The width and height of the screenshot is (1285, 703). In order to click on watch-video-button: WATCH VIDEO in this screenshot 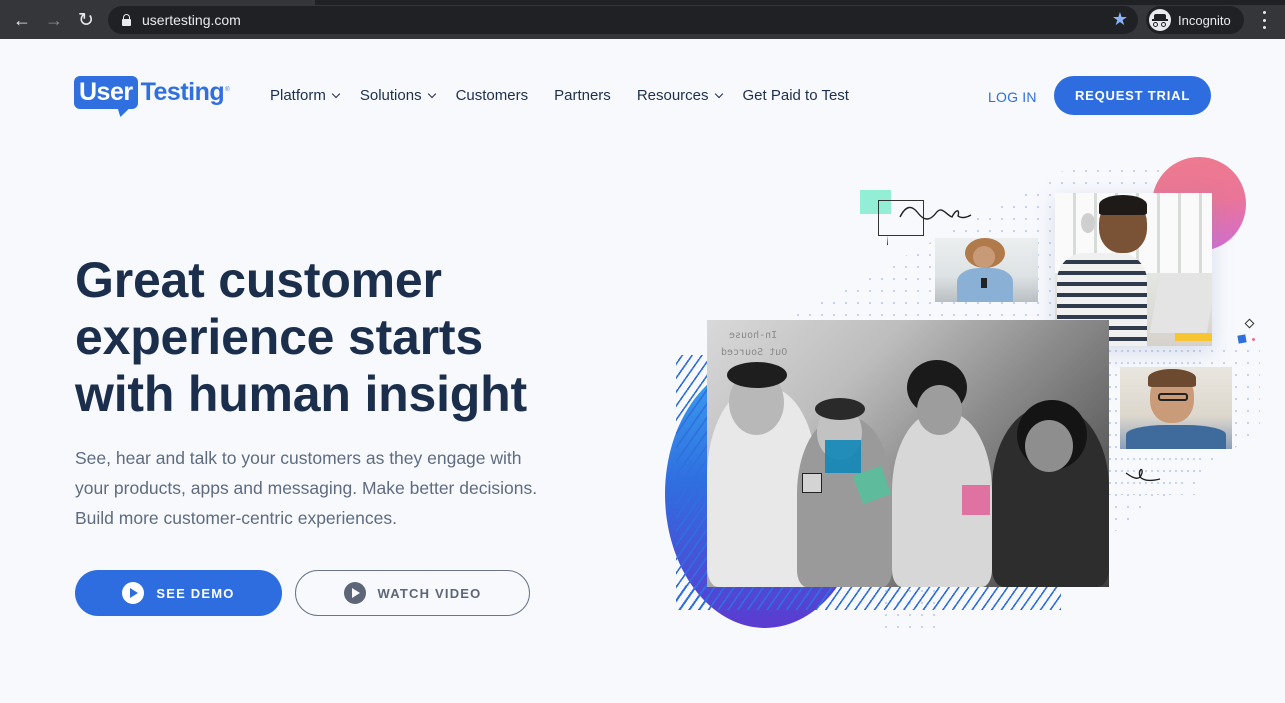, I will do `click(412, 593)`.